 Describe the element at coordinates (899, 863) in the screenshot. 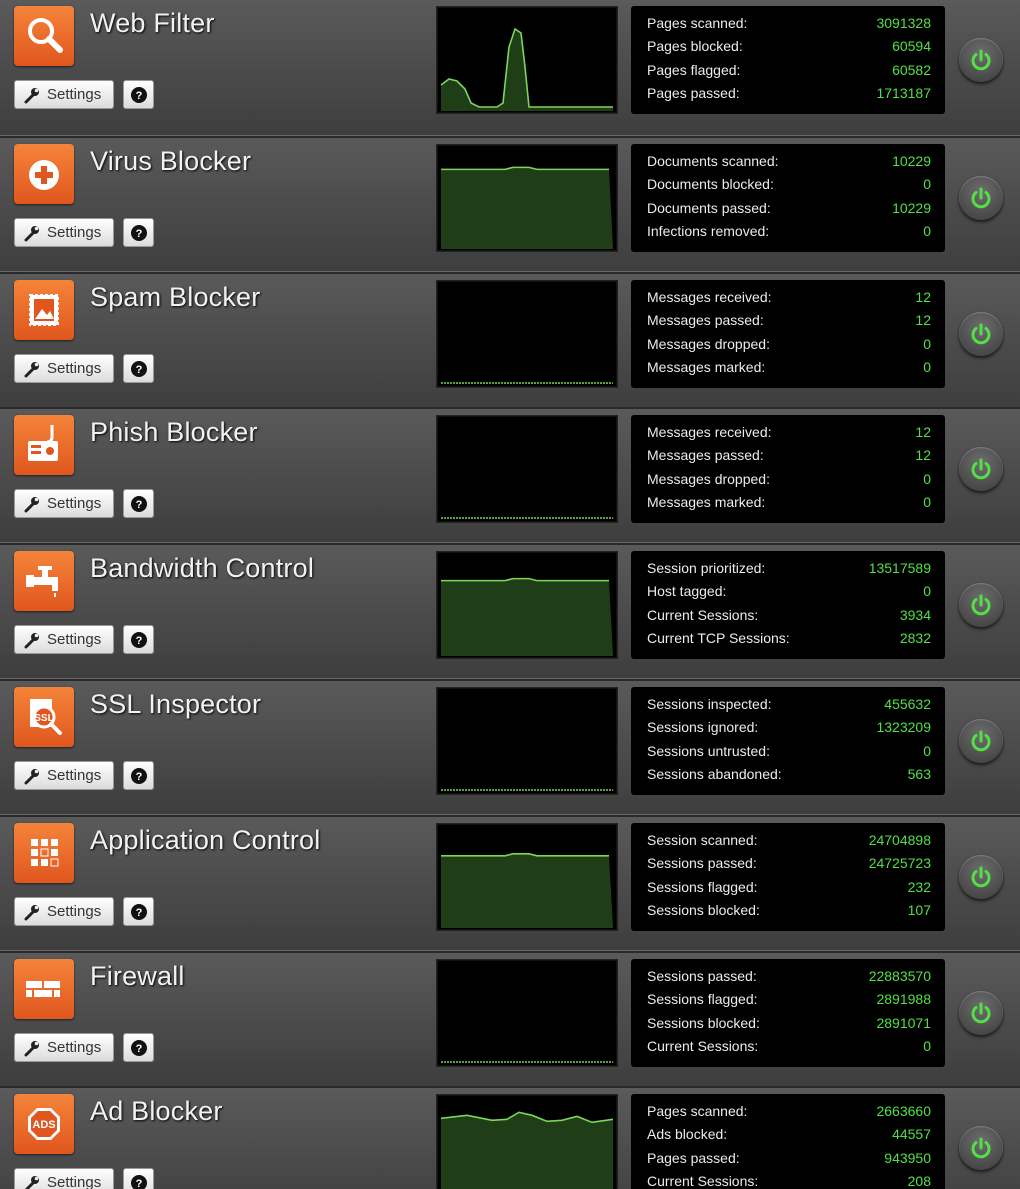

I see `metric-value: 24725723` at that location.